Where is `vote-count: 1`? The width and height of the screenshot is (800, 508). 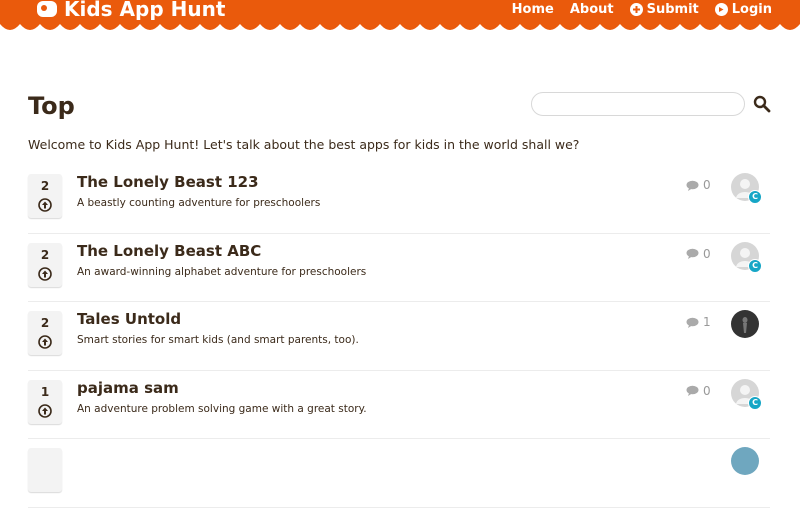 vote-count: 1 is located at coordinates (45, 391).